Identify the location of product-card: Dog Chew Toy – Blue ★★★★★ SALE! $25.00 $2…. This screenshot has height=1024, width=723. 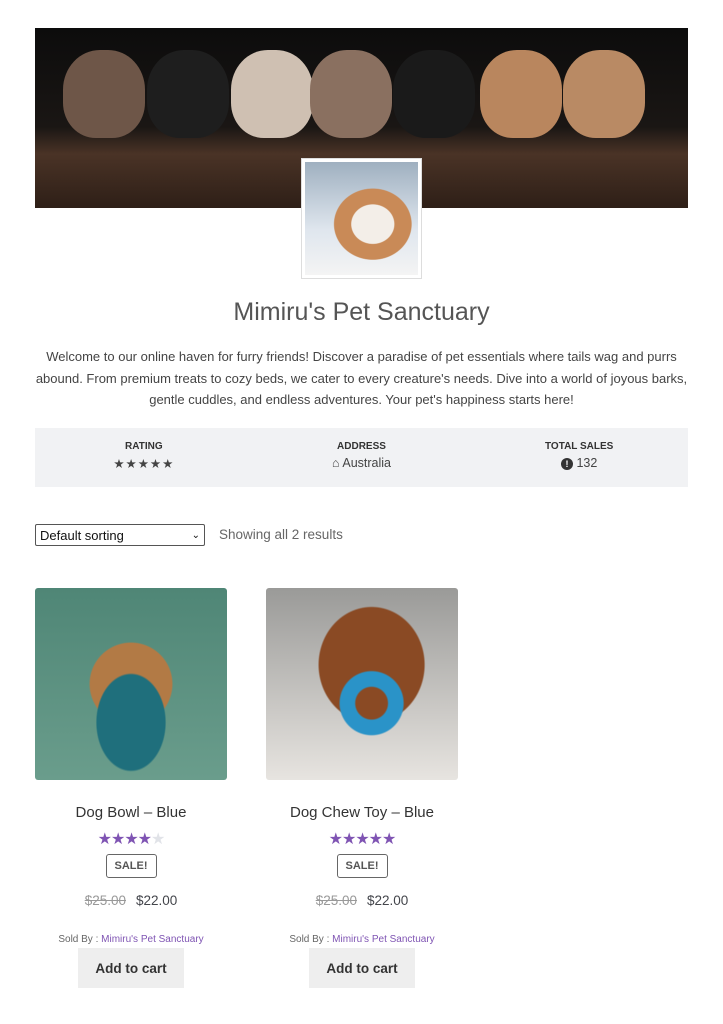
(362, 788).